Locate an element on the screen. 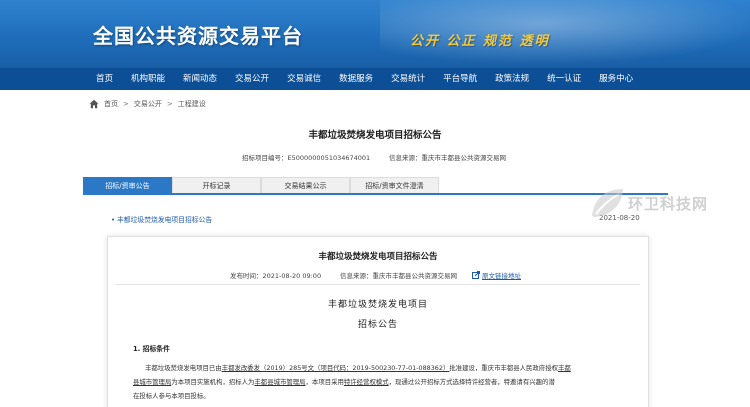 The height and width of the screenshot is (407, 750). notice-tabs: 招标/资审公告 开标记录 交易结果公示 招标/资审文件澄清 is located at coordinates (375, 186).